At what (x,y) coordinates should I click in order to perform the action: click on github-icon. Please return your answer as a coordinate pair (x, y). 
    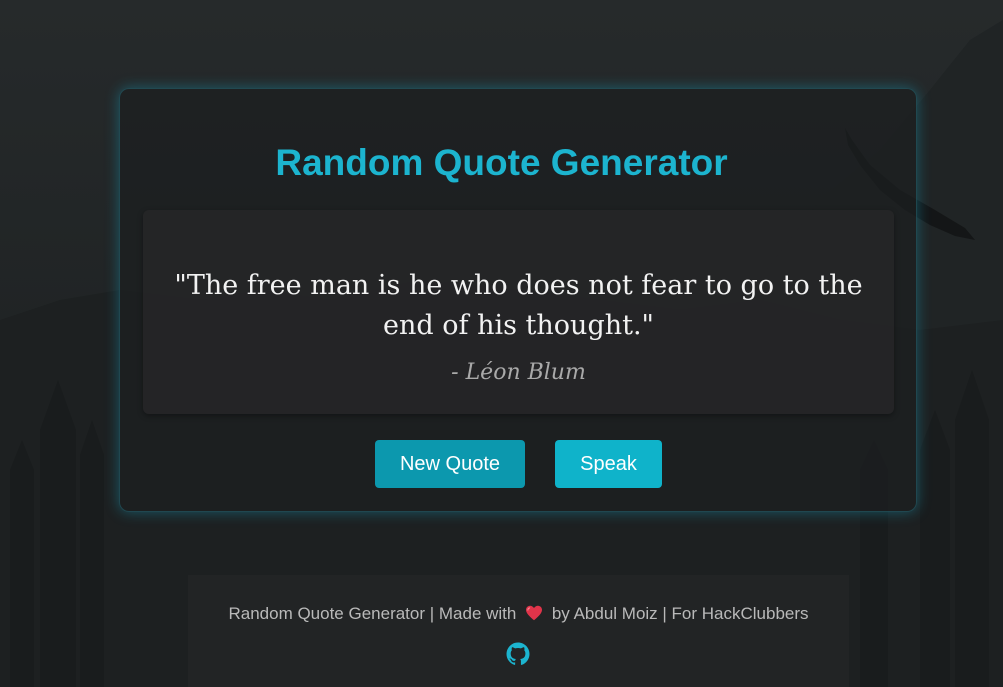
    Looking at the image, I should click on (518, 654).